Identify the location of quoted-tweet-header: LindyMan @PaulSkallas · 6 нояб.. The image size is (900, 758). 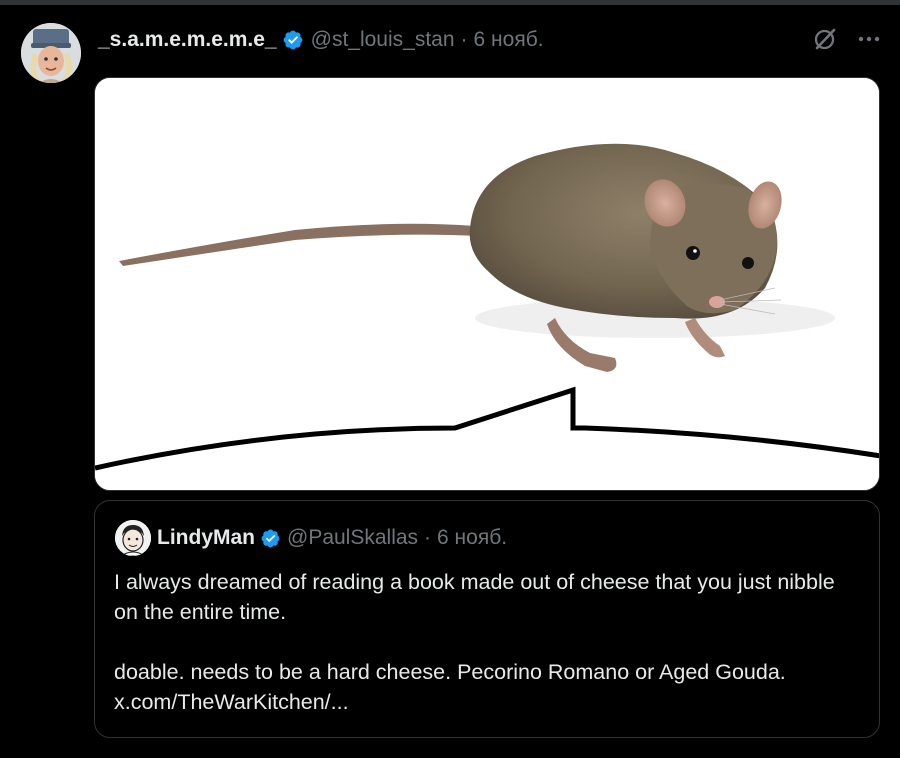
(332, 538).